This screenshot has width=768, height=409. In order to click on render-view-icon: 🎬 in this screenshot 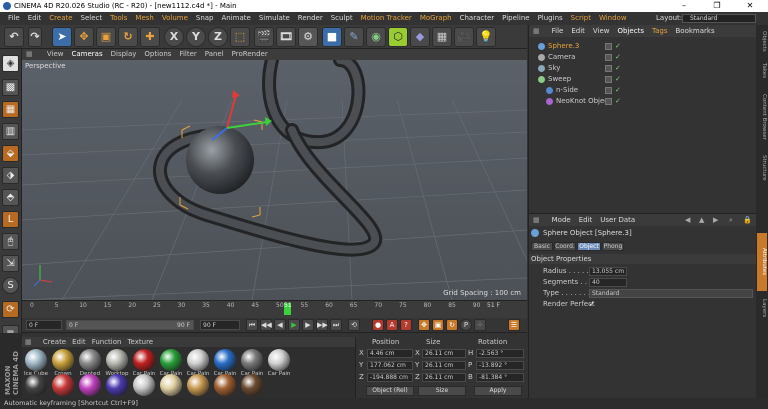, I will do `click(264, 37)`.